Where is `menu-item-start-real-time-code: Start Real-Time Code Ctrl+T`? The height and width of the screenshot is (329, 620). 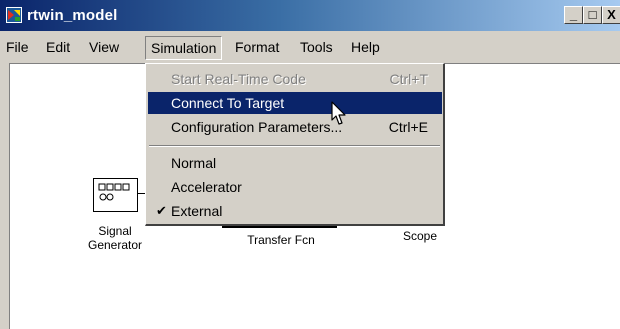 menu-item-start-real-time-code: Start Real-Time Code Ctrl+T is located at coordinates (295, 79).